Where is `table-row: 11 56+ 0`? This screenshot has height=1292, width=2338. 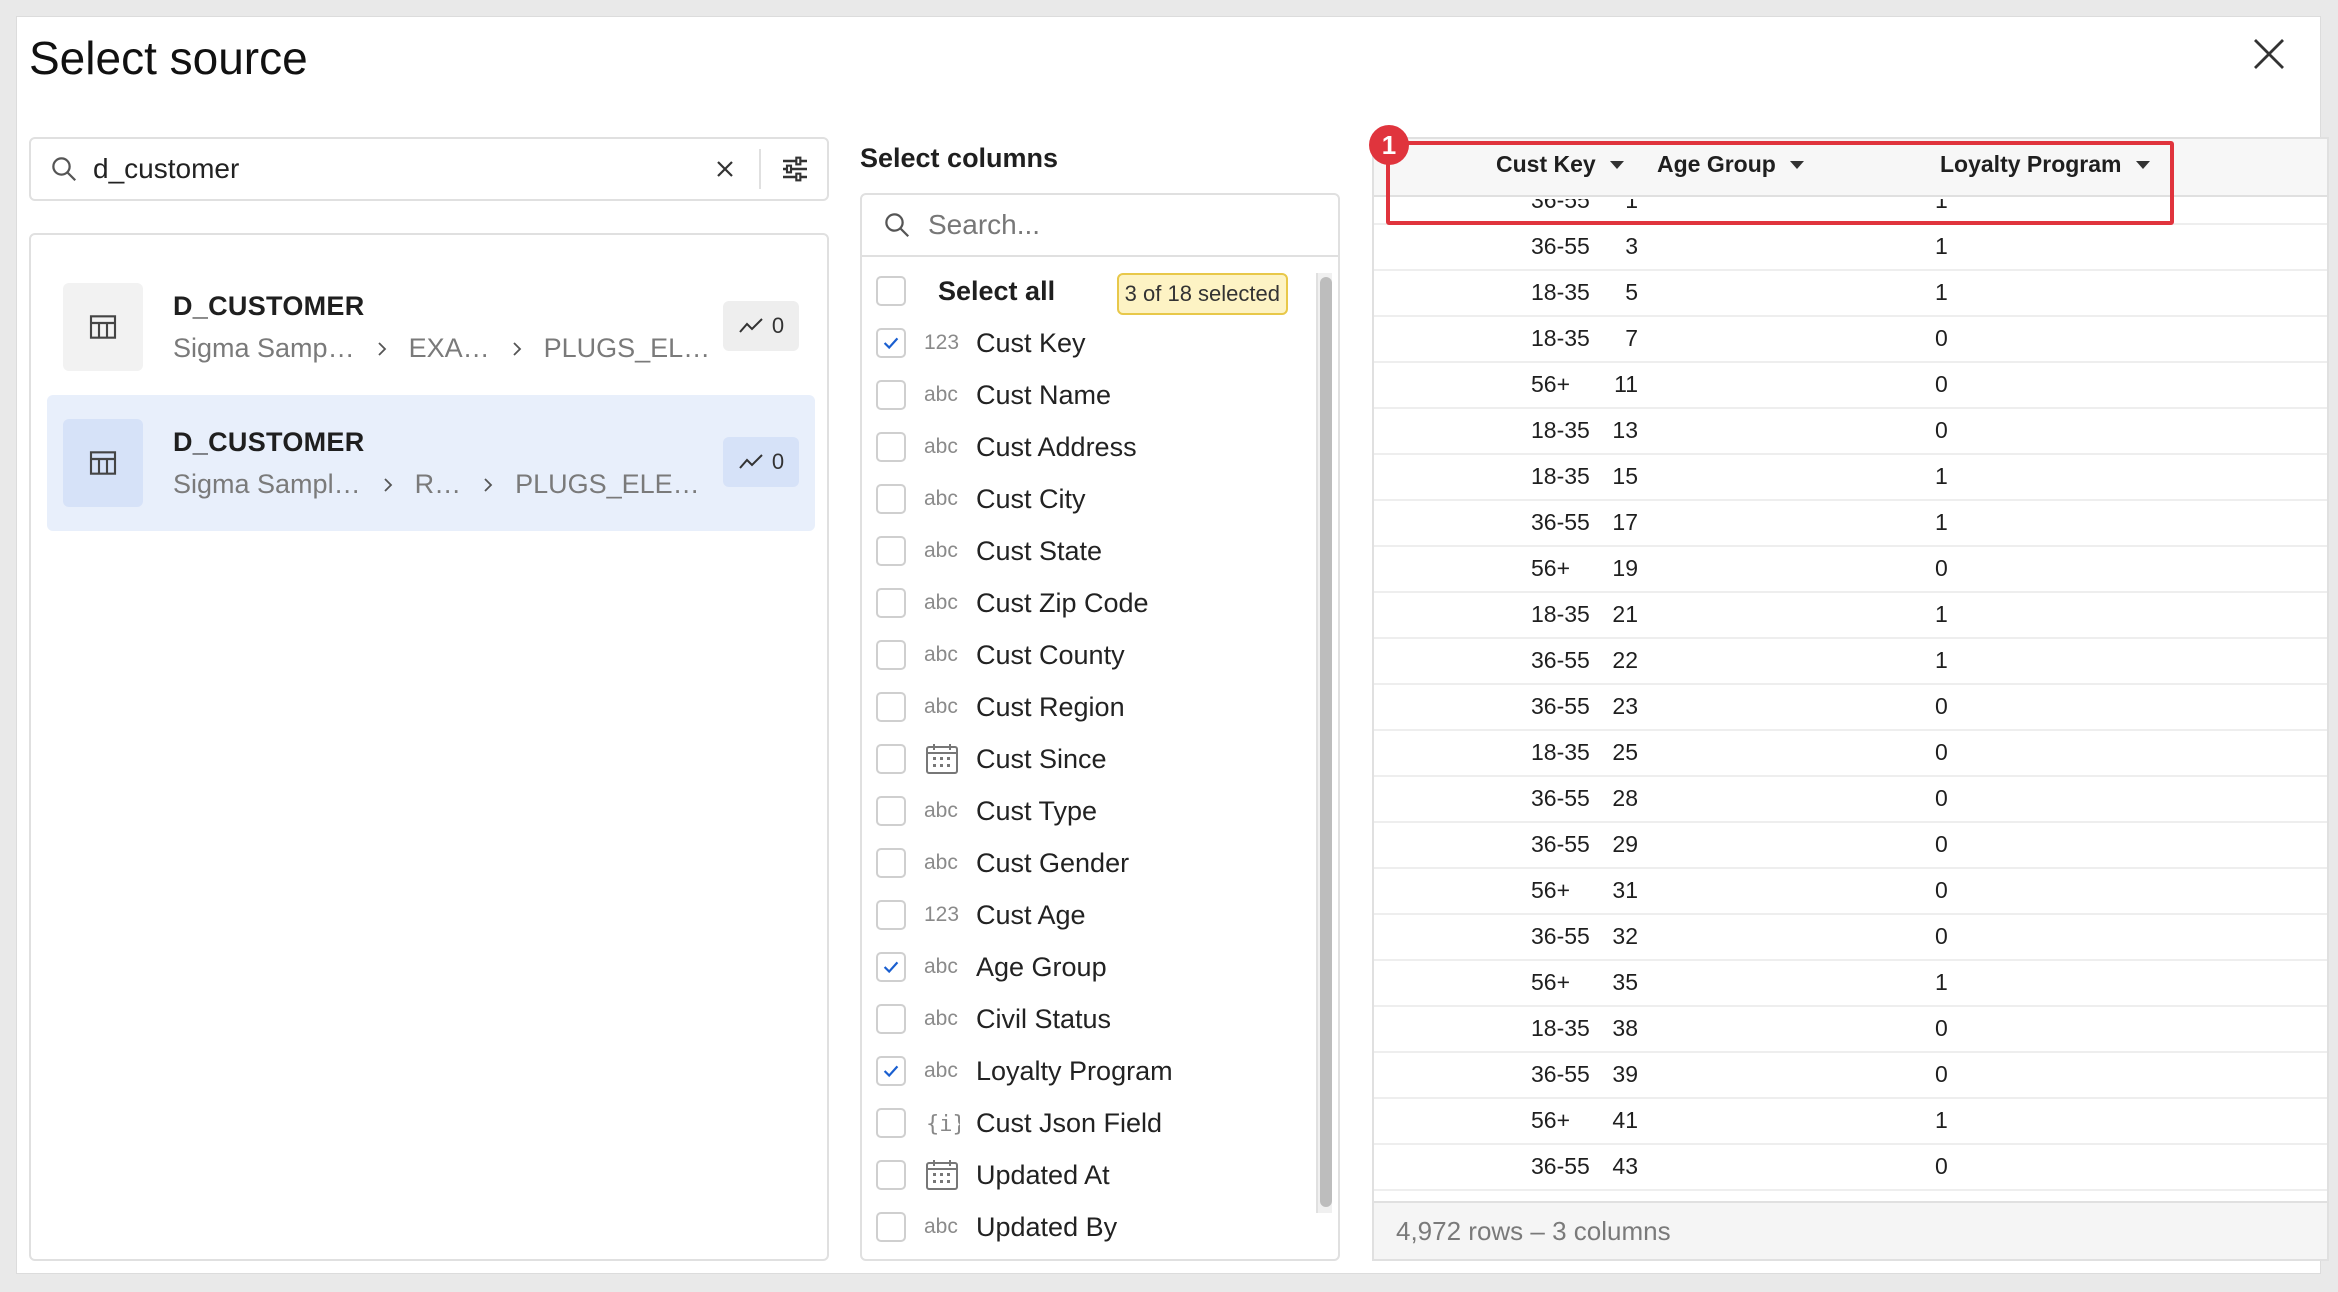 table-row: 11 56+ 0 is located at coordinates (1850, 386).